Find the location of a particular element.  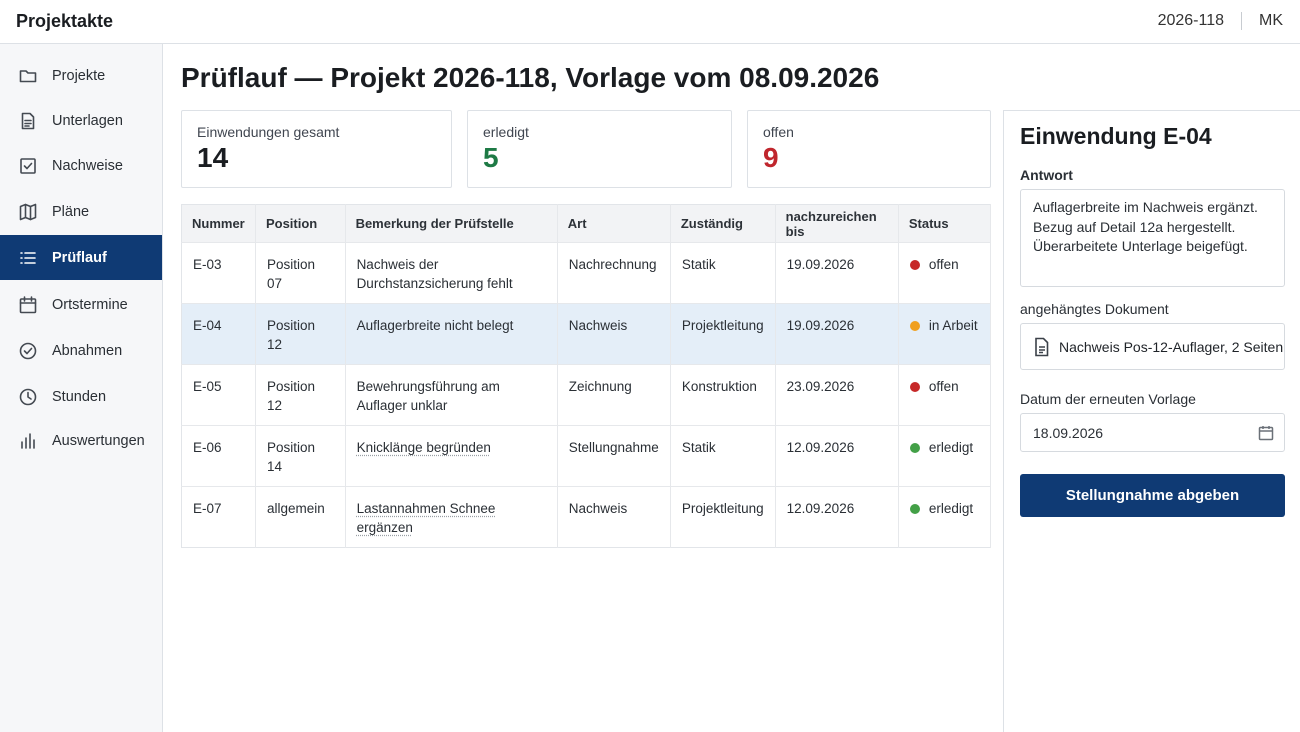

sidebar-item-label: Unterlagen is located at coordinates (87, 120).